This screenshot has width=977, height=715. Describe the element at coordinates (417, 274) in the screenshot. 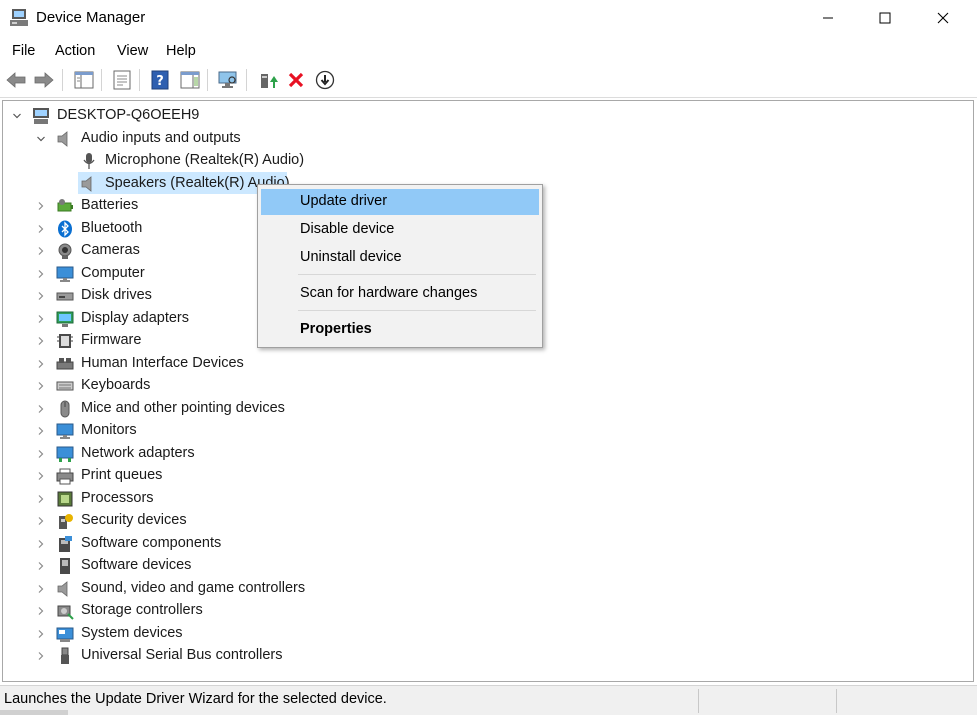

I see `menu-separator` at that location.